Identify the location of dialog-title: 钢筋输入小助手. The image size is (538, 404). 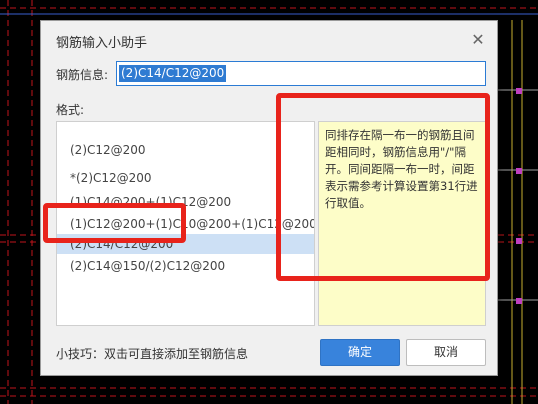
(102, 43).